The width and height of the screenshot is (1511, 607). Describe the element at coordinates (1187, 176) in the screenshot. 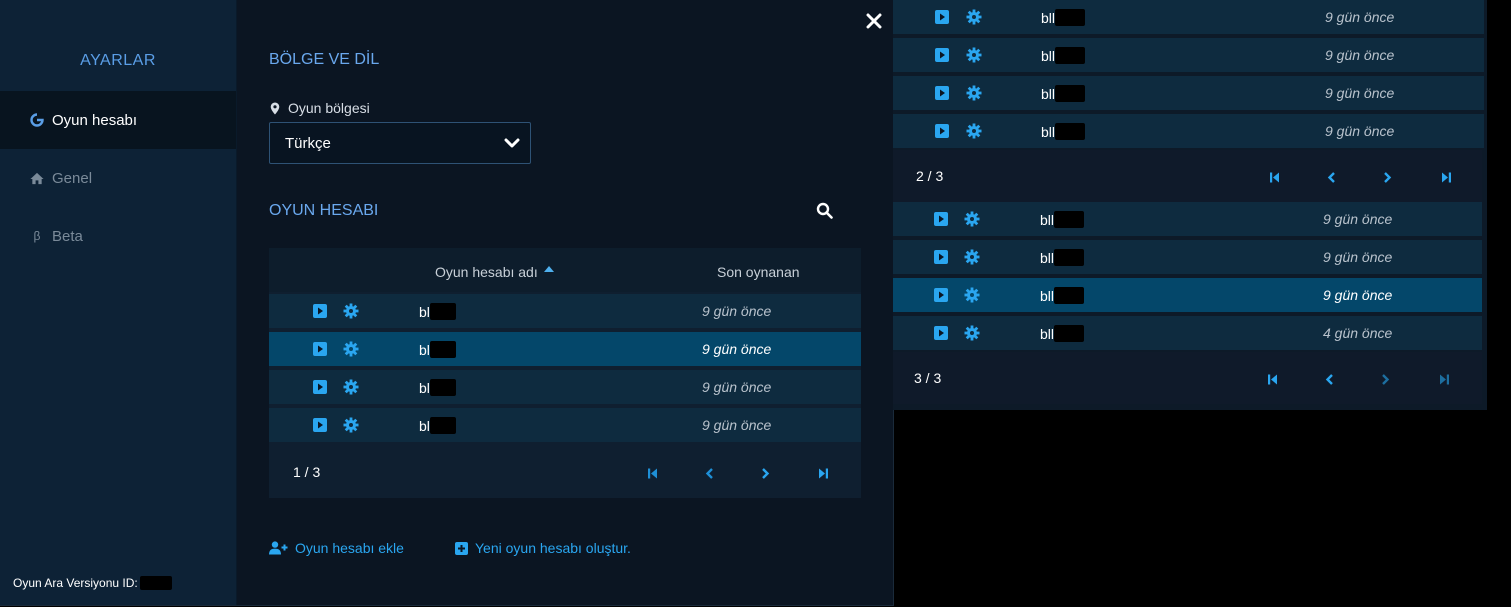

I see `pagination-page-2: 2 / 3` at that location.